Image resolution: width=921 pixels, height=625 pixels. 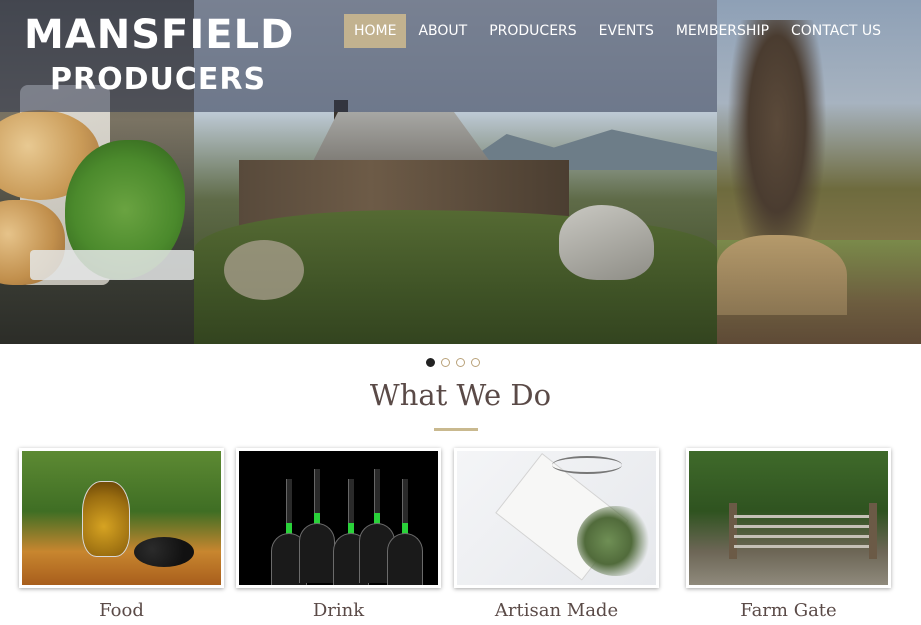 I want to click on logo-text-line2: PRODUCERS, so click(x=158, y=79).